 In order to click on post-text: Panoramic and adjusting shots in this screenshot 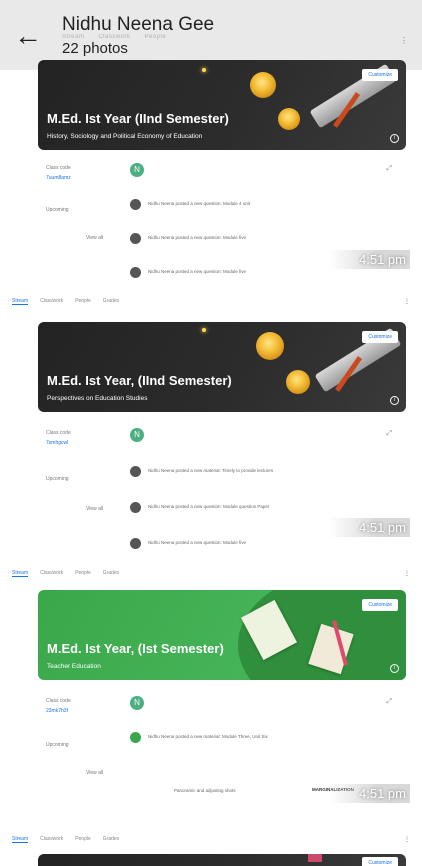, I will do `click(205, 790)`.